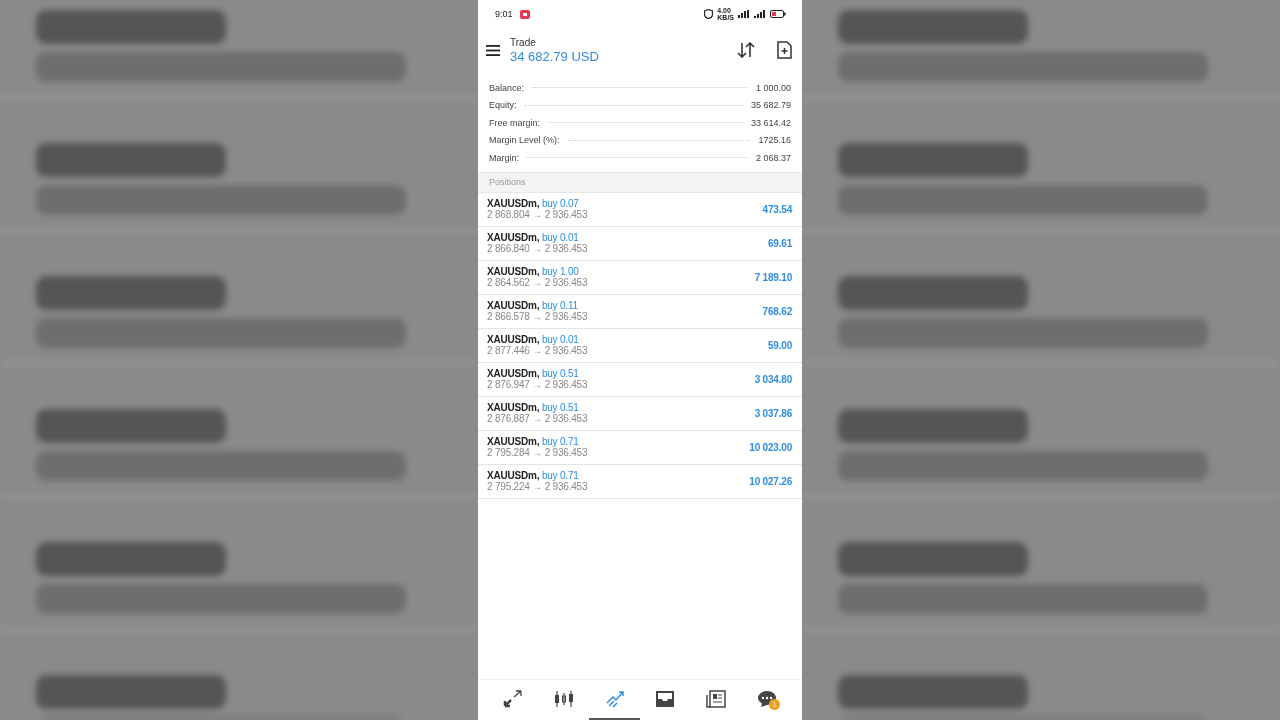 The width and height of the screenshot is (1280, 720). What do you see at coordinates (640, 277) in the screenshot?
I see `position-row: XAUUSDm, buy 1.00 2 864.562 → 2 936.453 7 189.10` at bounding box center [640, 277].